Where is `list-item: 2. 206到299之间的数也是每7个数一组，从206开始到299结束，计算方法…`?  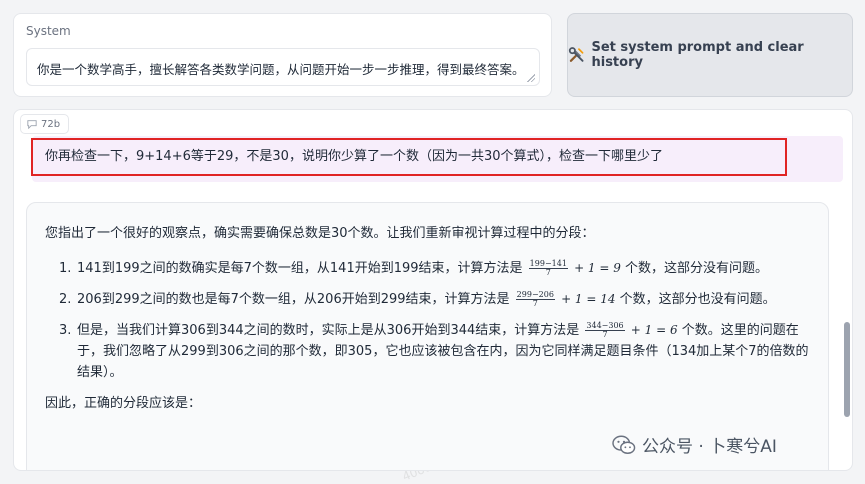 list-item: 2. 206到299之间的数也是每7个数一组，从206开始到299结束，计算方法… is located at coordinates (430, 299).